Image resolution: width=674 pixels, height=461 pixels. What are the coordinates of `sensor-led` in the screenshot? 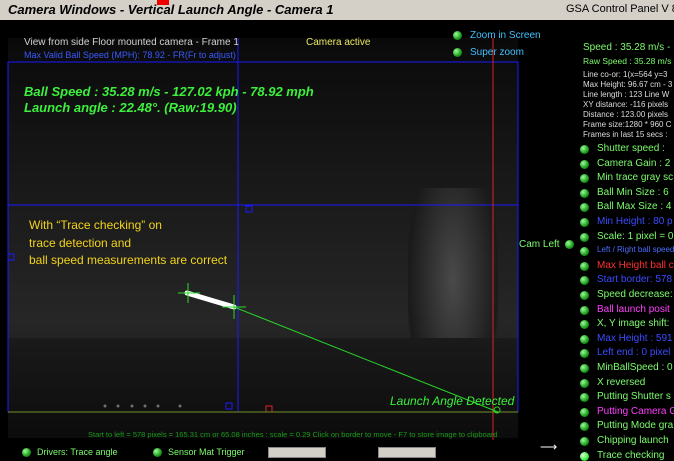 It's located at (157, 452).